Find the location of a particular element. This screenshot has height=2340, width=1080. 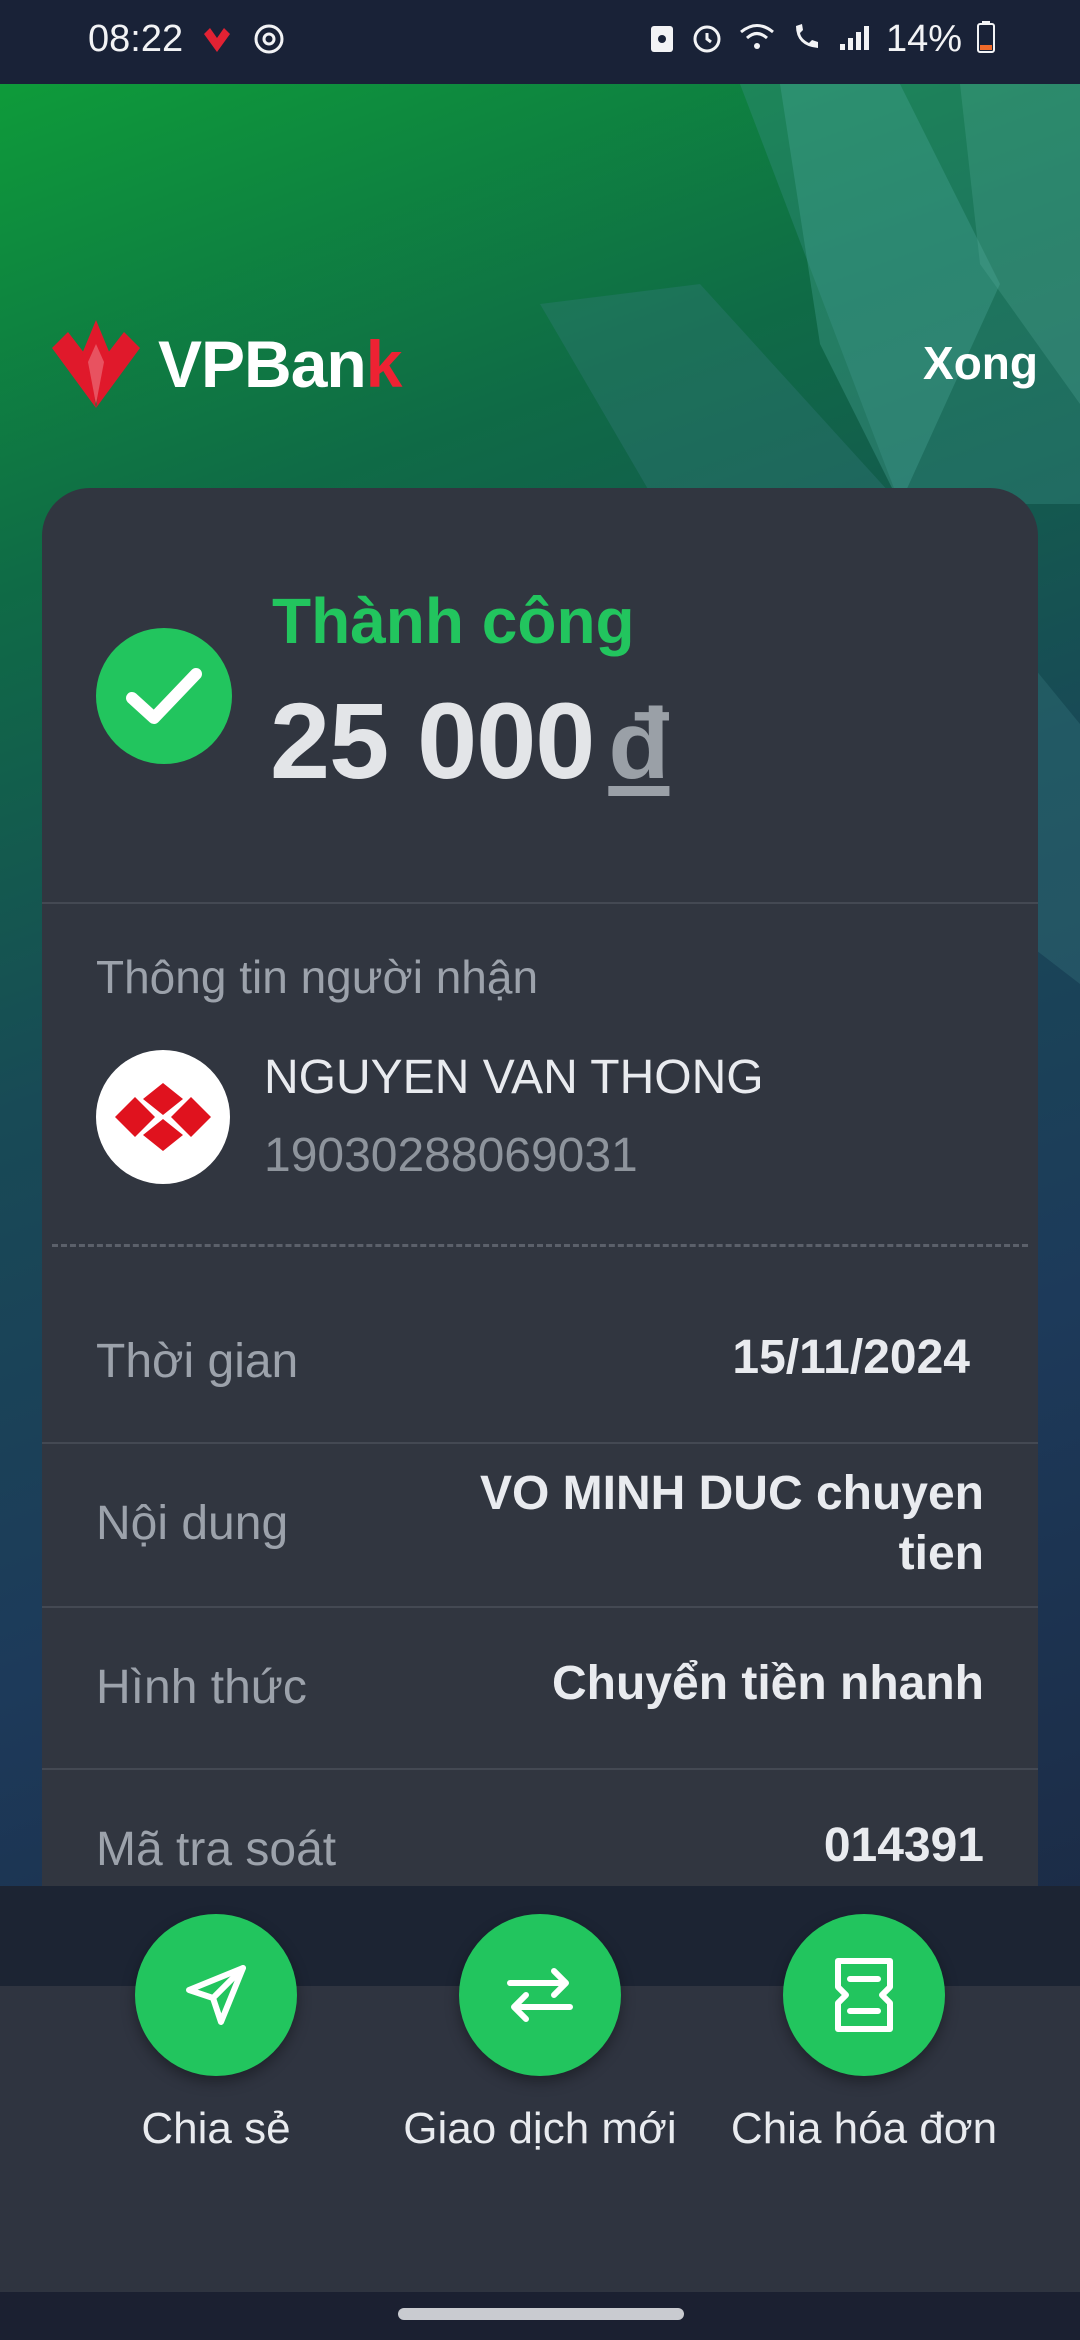

share-button is located at coordinates (216, 1995).